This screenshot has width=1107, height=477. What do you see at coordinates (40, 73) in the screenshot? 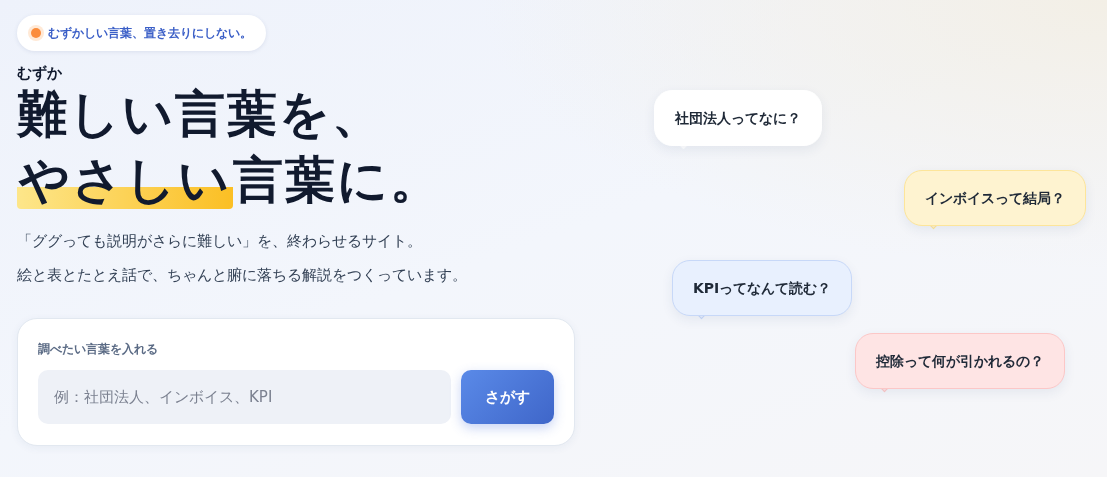
I see `ruby-reading: むずか` at bounding box center [40, 73].